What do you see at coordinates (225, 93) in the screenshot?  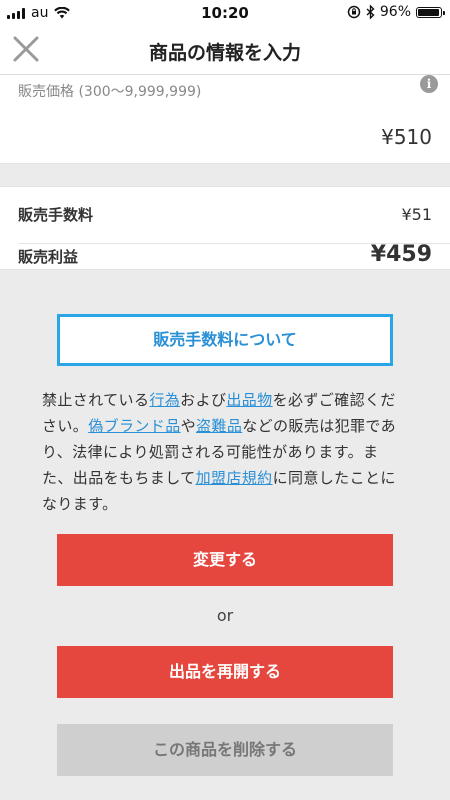 I see `price-range-row: 販売価格 (300〜9,999,999) i` at bounding box center [225, 93].